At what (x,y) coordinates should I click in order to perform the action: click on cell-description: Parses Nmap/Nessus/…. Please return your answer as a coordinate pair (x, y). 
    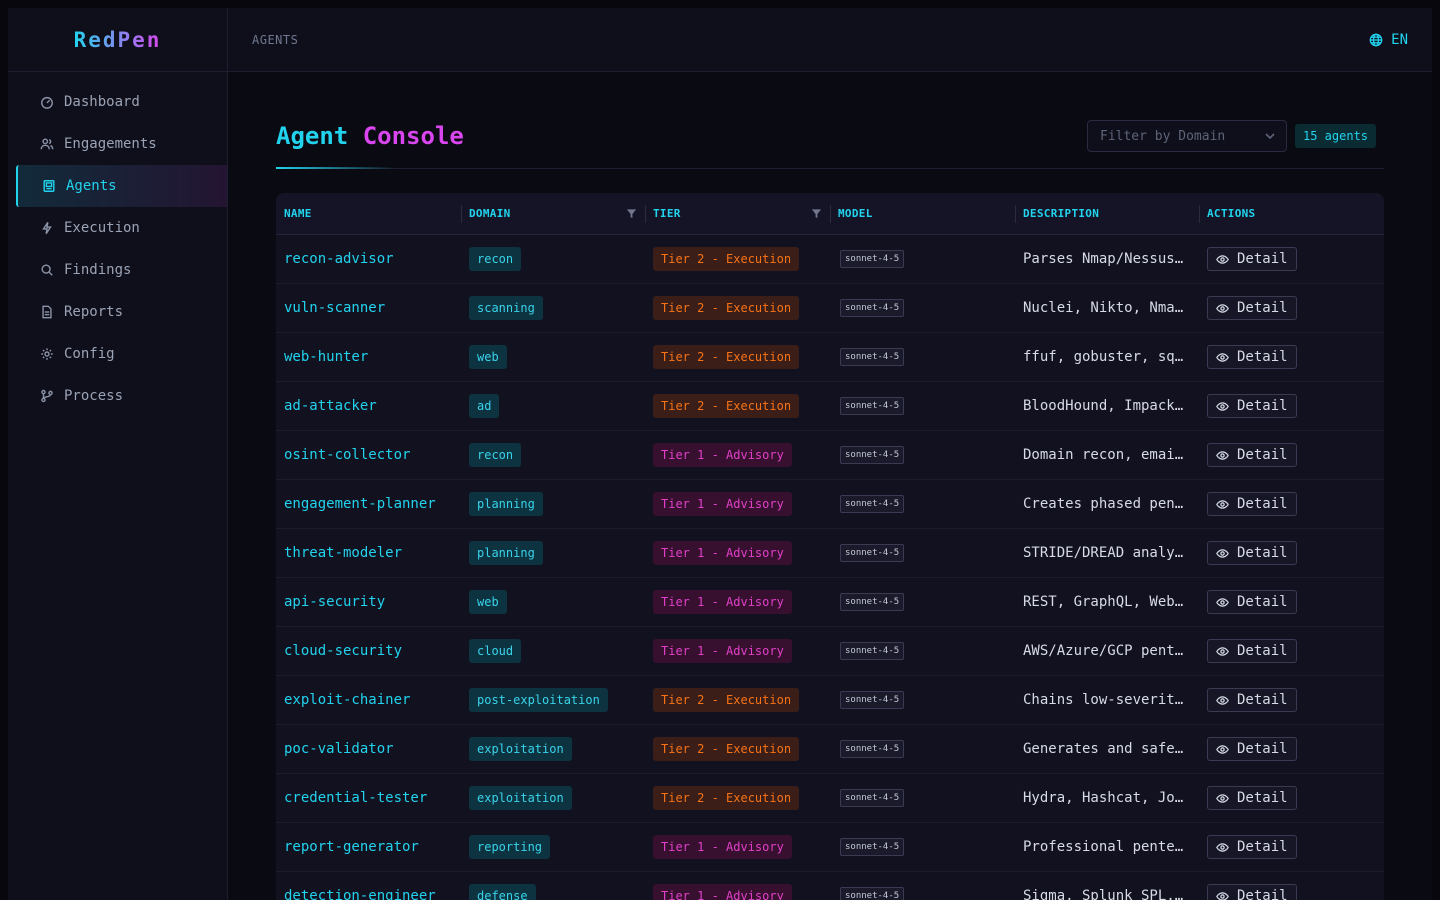
    Looking at the image, I should click on (1107, 259).